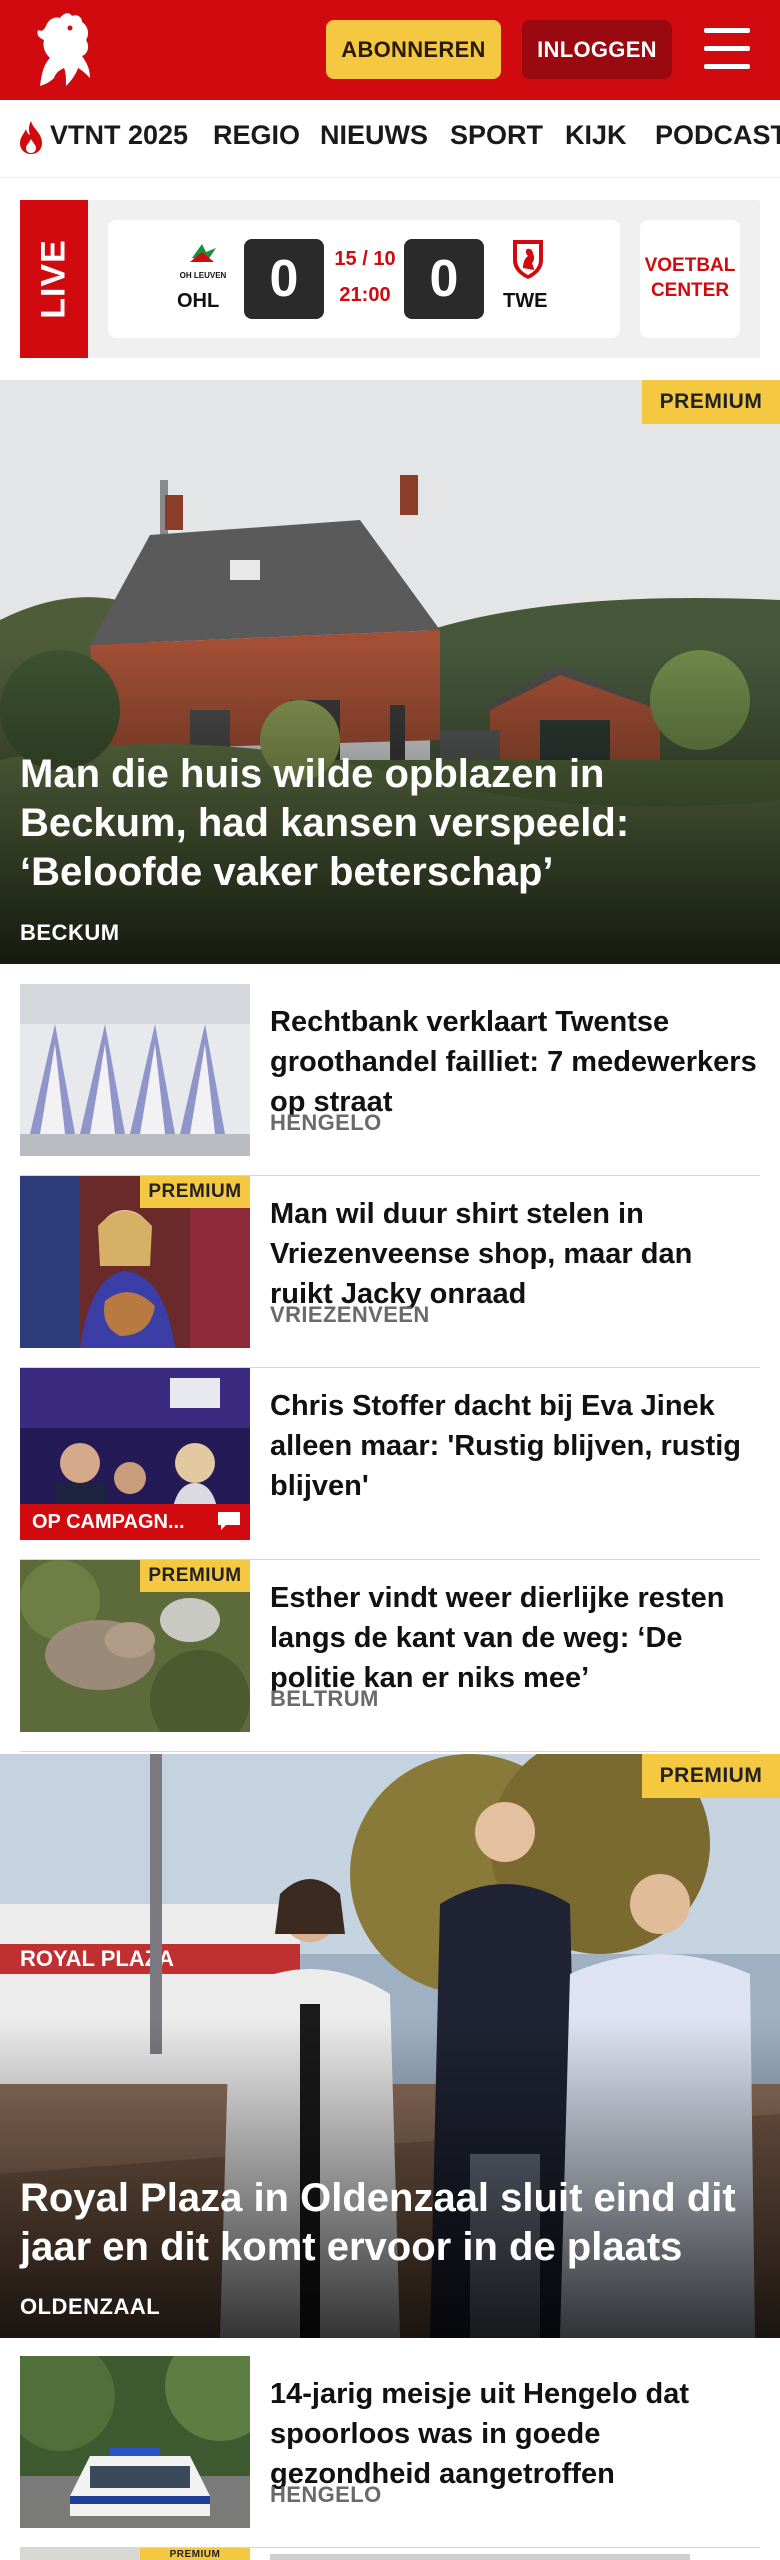 This screenshot has height=2560, width=780. I want to click on hero-location: BECKUM, so click(70, 932).